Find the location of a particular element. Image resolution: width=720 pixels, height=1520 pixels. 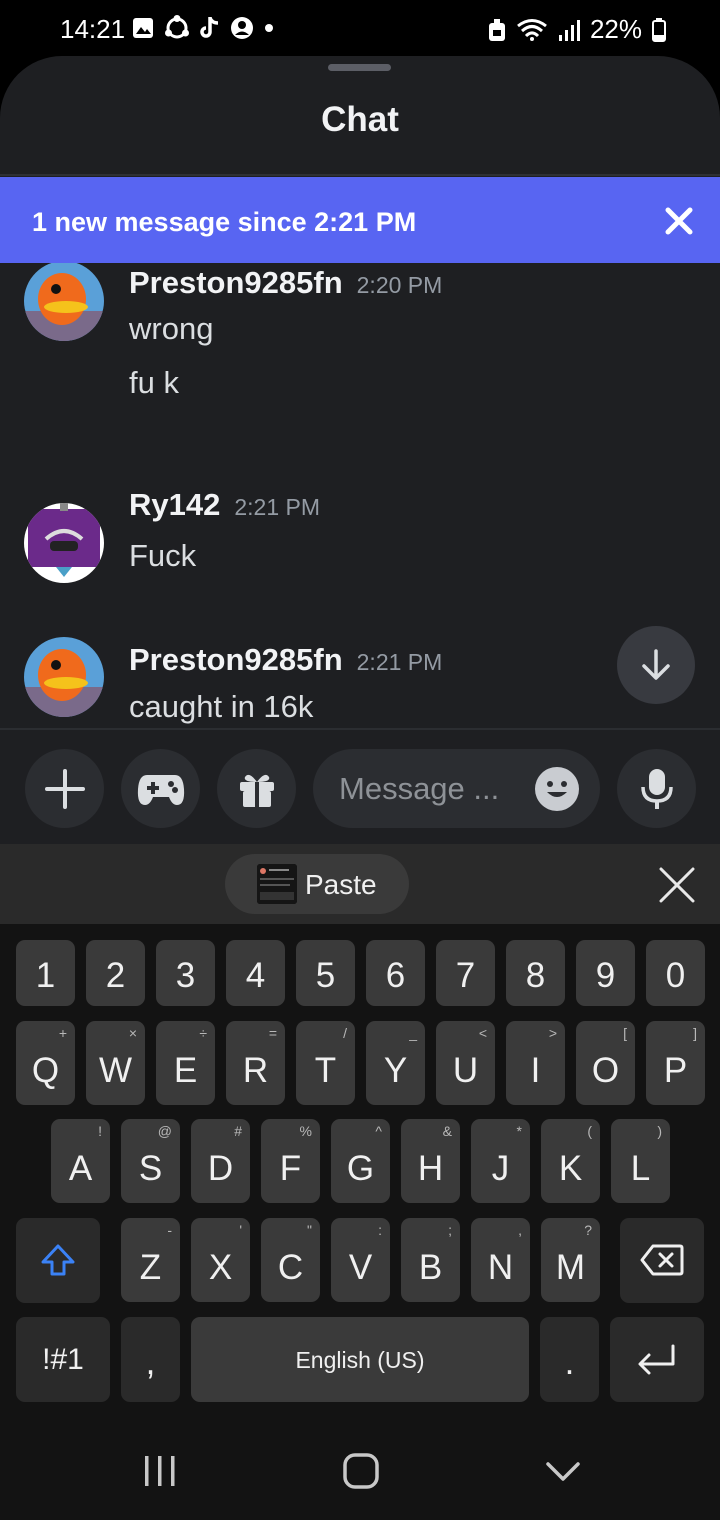

key: / T is located at coordinates (325, 1063).